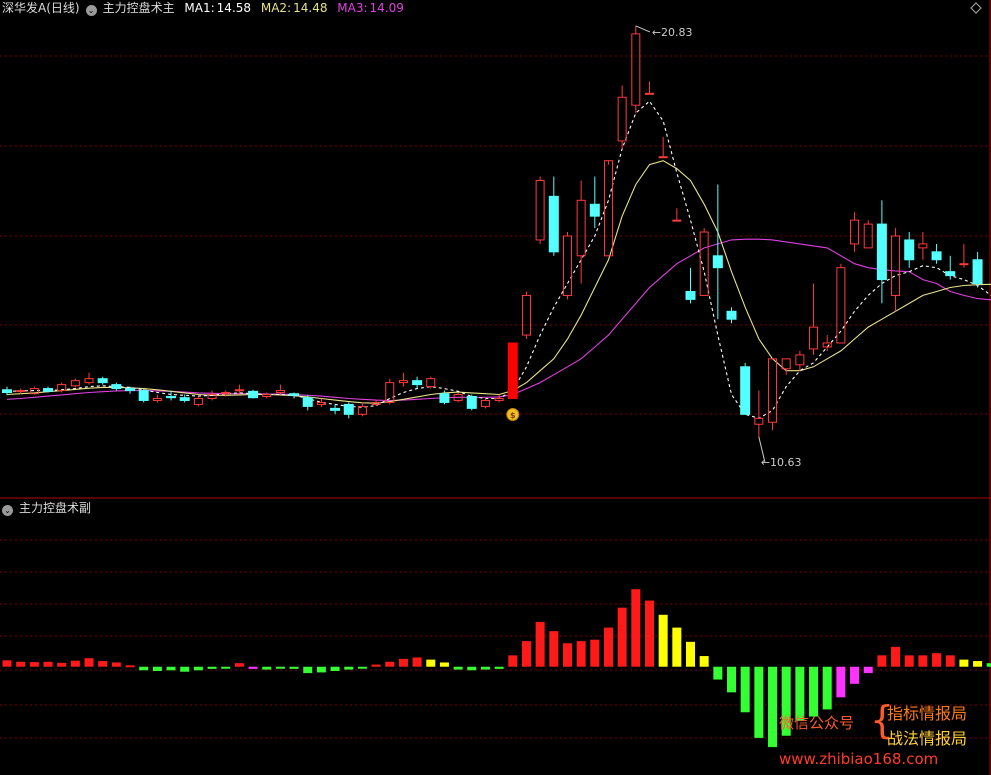 The width and height of the screenshot is (991, 775). What do you see at coordinates (643, 29) in the screenshot?
I see `high-pointer` at bounding box center [643, 29].